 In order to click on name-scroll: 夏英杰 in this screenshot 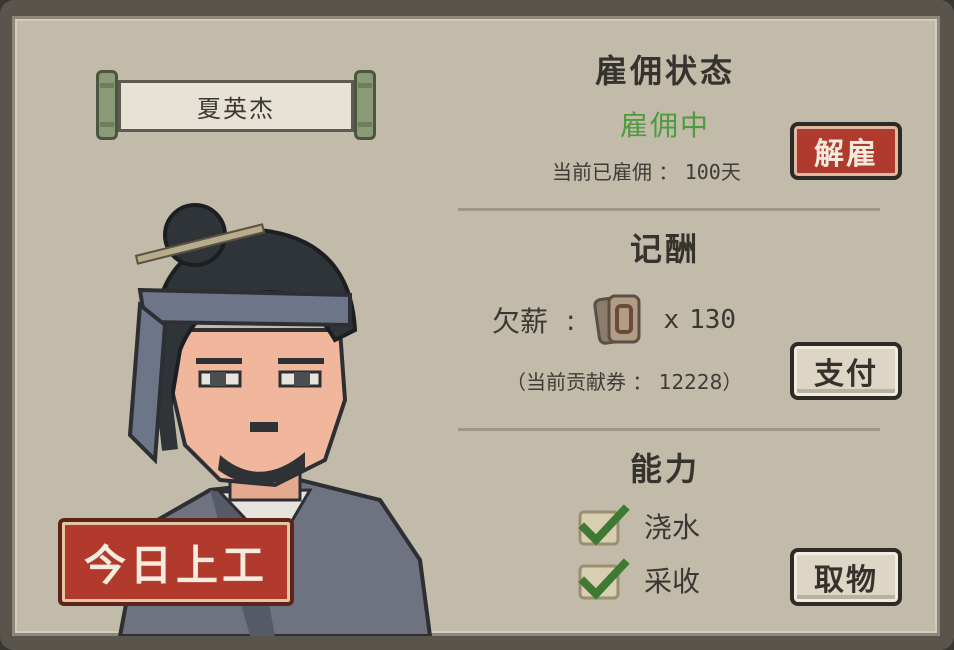, I will do `click(236, 105)`.